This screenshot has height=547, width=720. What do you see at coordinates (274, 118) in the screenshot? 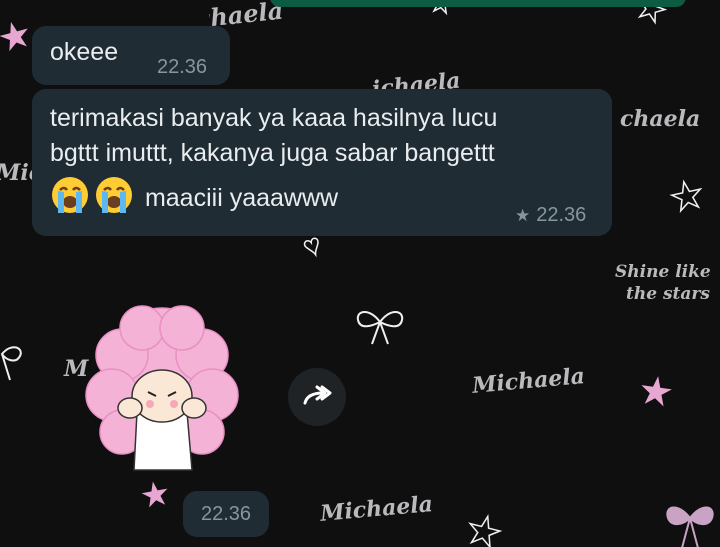
I see `message-line: terimakasi banyak ya kaaa hasilnya lucu` at bounding box center [274, 118].